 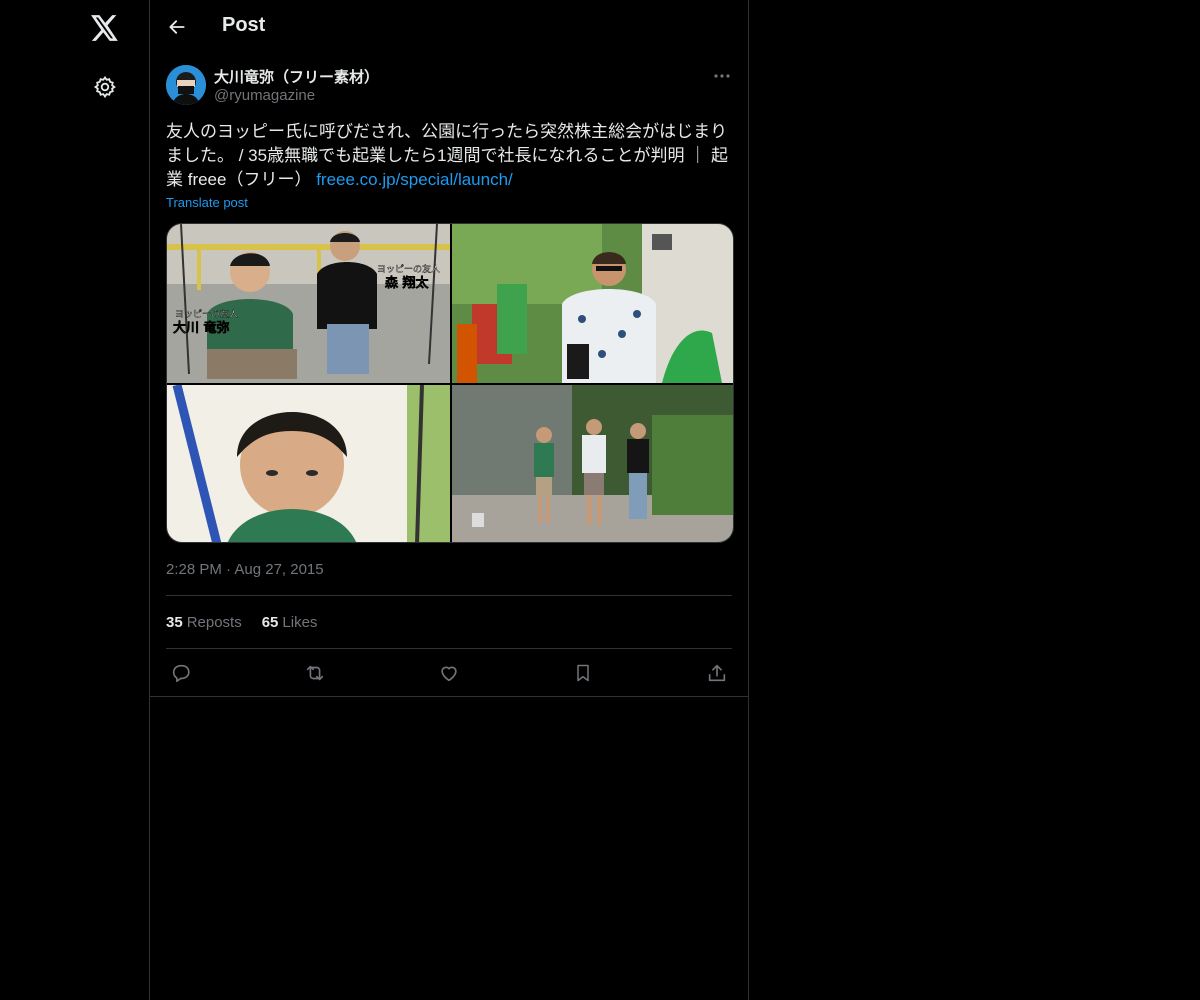 What do you see at coordinates (207, 202) in the screenshot?
I see `translate-post-link: Translate post` at bounding box center [207, 202].